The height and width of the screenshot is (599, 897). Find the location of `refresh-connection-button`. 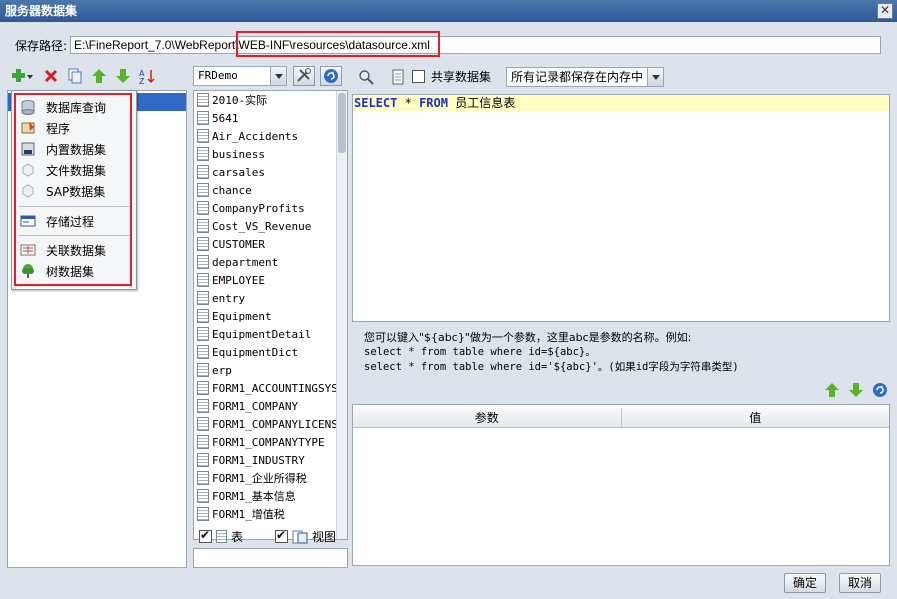

refresh-connection-button is located at coordinates (331, 76).